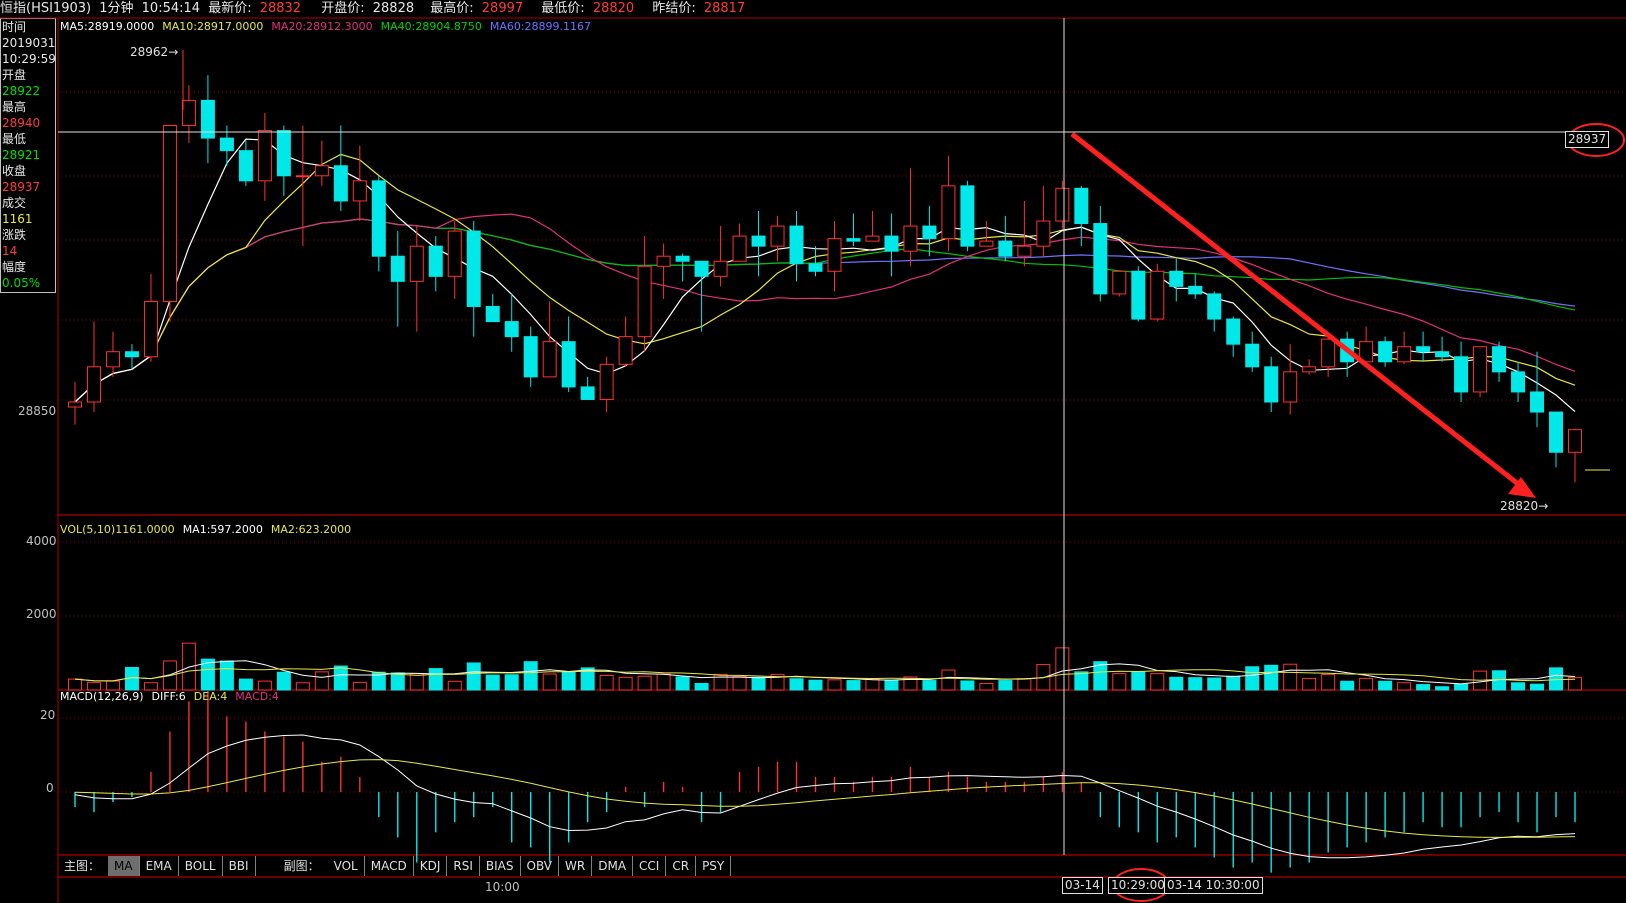 The height and width of the screenshot is (903, 1626). I want to click on tab-bias: BIAS, so click(500, 866).